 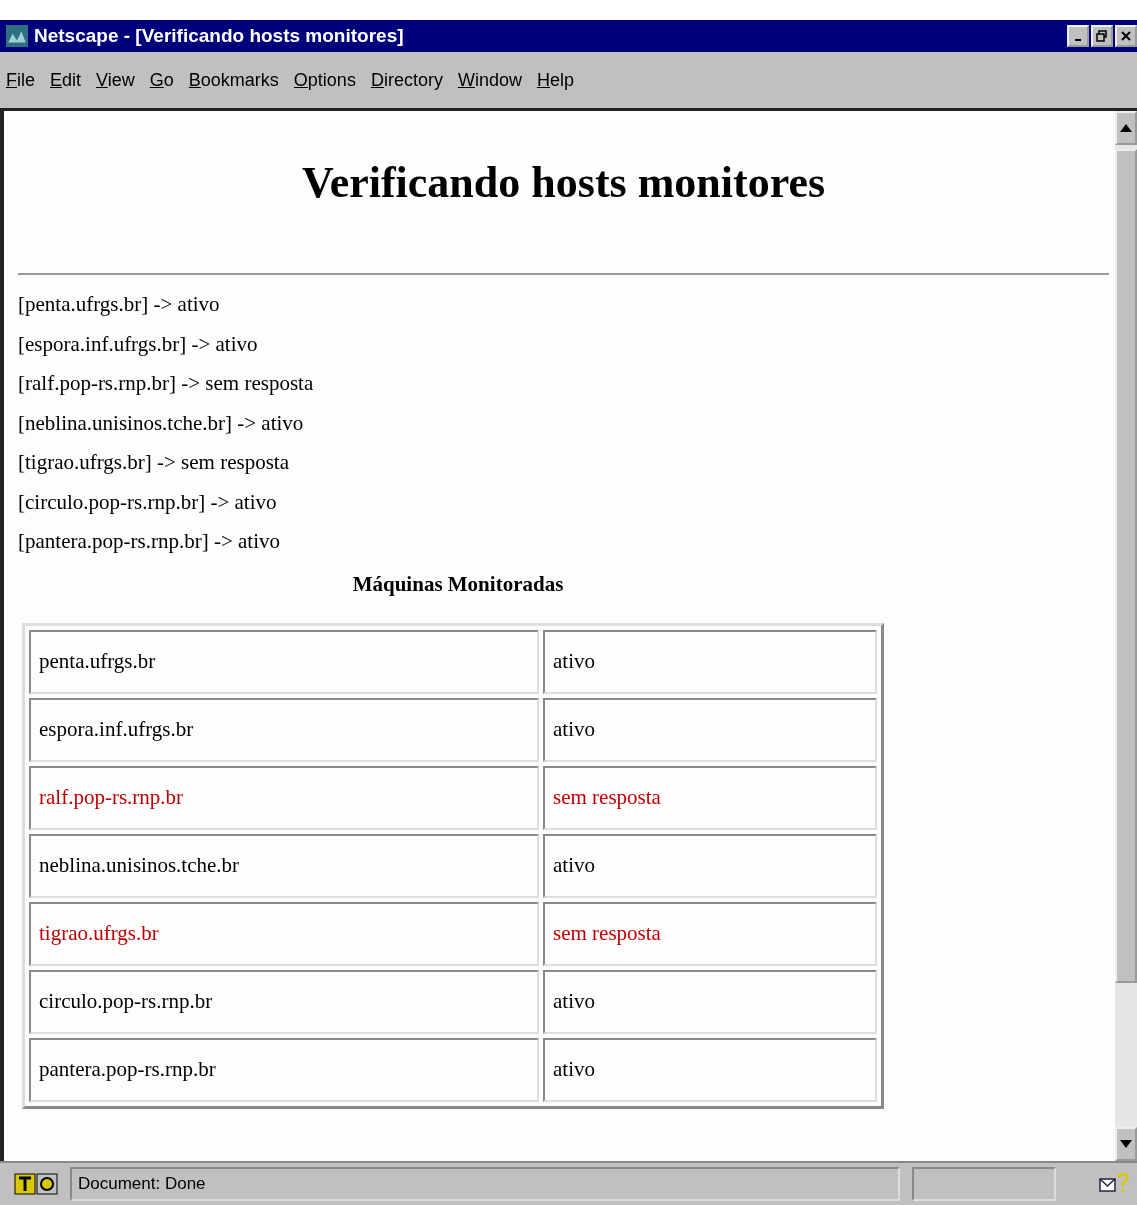 I want to click on menu-item: Edit, so click(x=66, y=80).